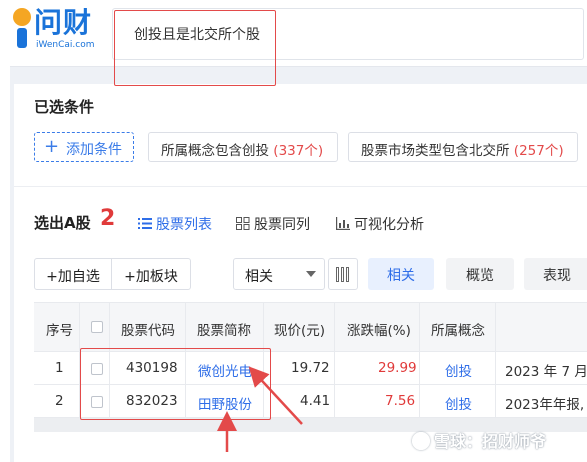 This screenshot has height=462, width=587. Describe the element at coordinates (64, 107) in the screenshot. I see `selected-conditions-title: 已选条件` at that location.